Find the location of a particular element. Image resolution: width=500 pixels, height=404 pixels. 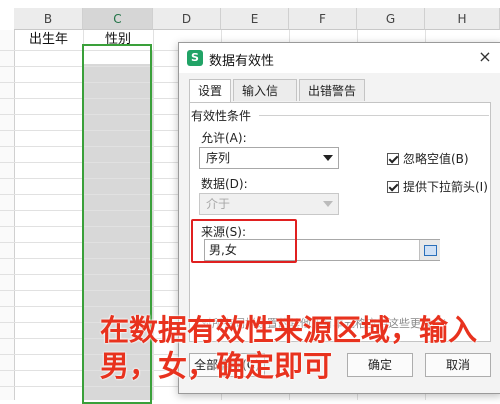

data-select-value: 介于 is located at coordinates (218, 204).